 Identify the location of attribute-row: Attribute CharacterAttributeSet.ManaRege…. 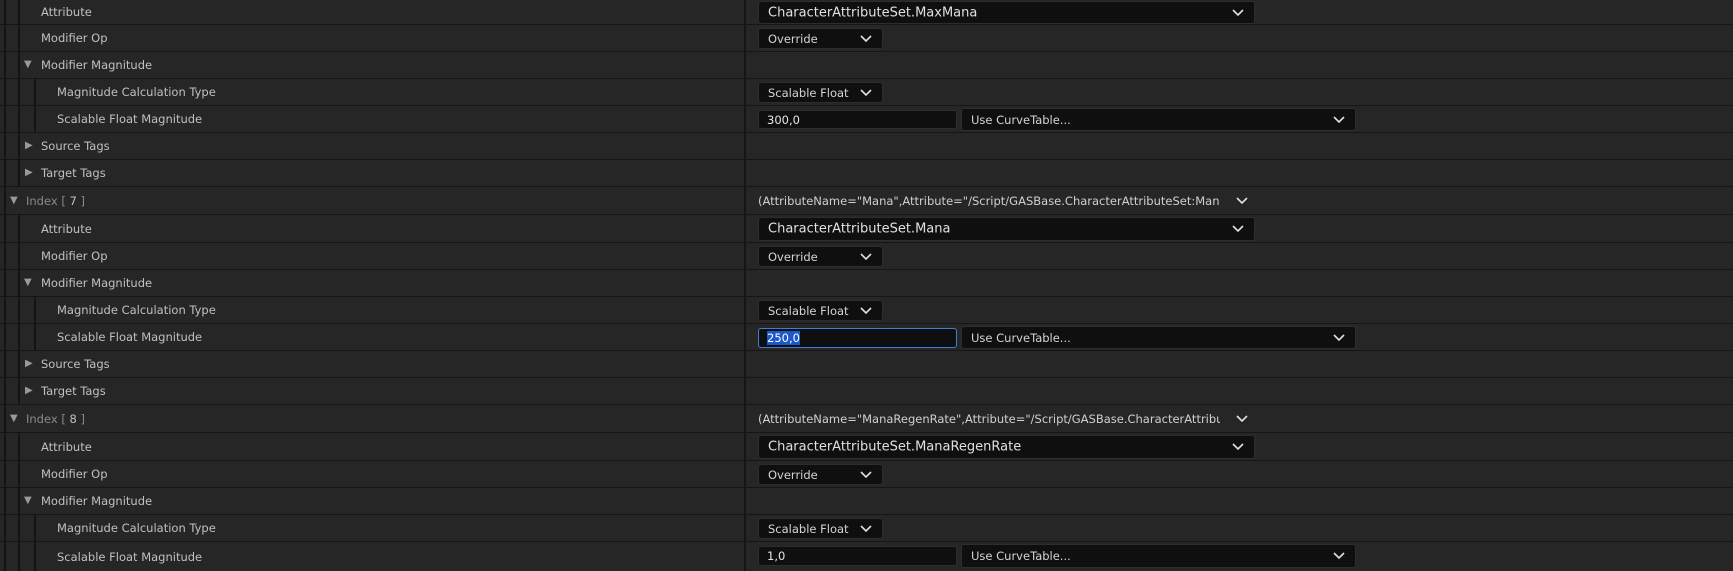
(866, 447).